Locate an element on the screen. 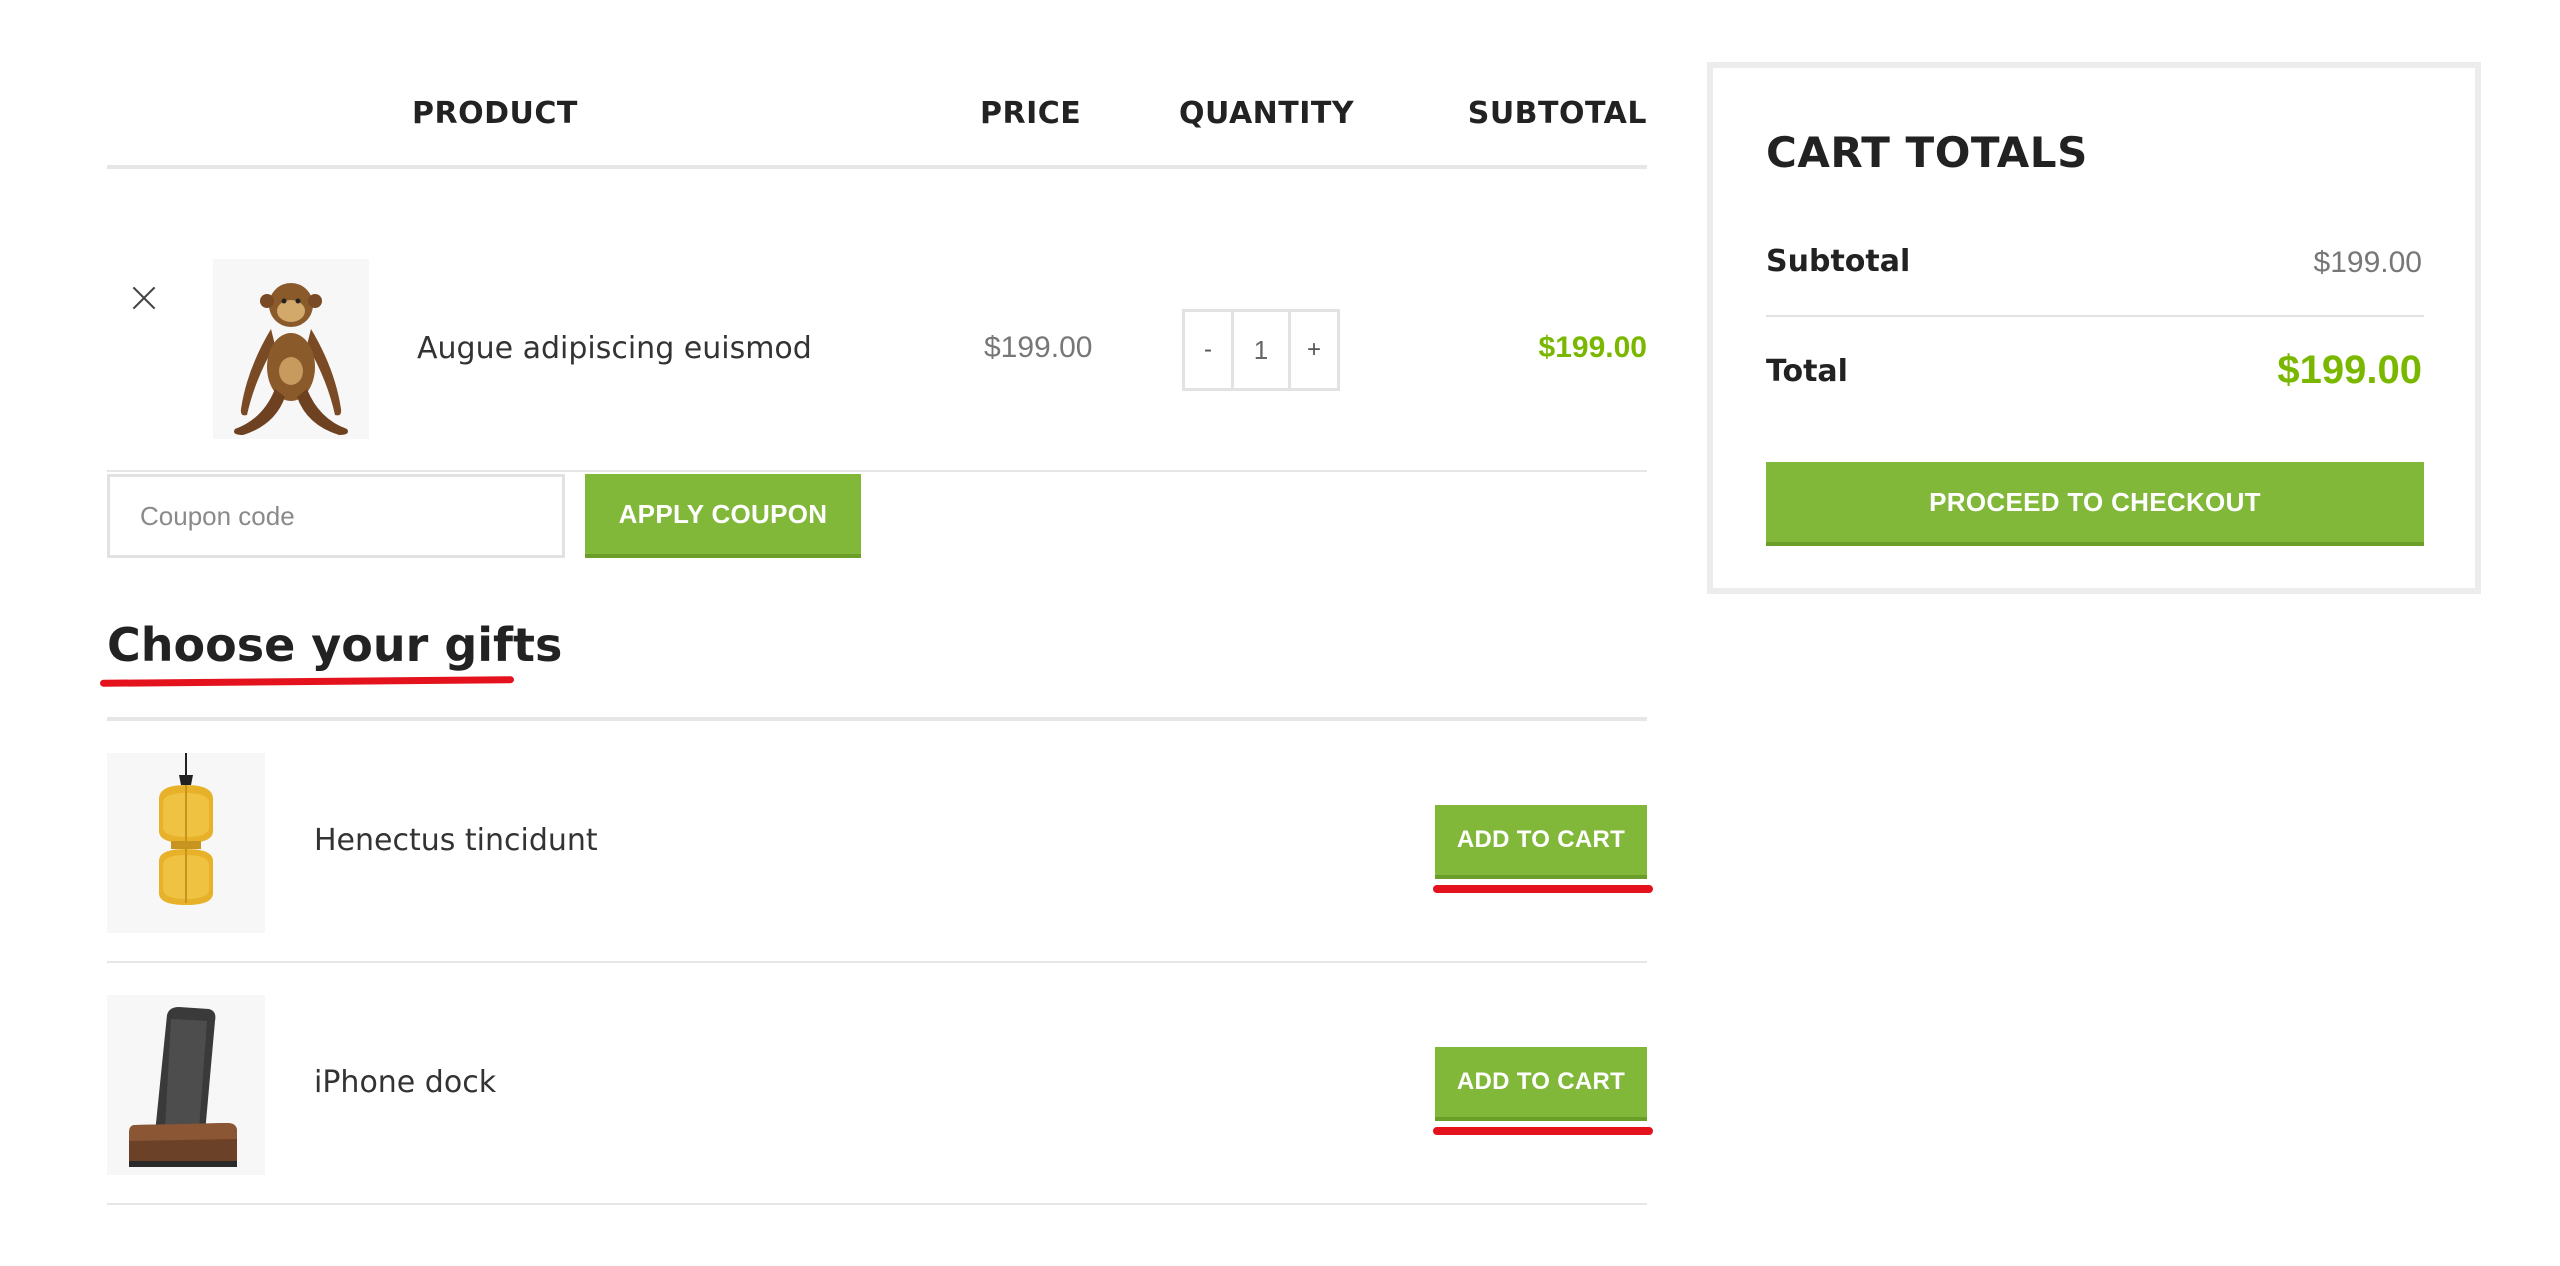 The height and width of the screenshot is (1266, 2560). quantity-stepper: - 1 + is located at coordinates (1261, 350).